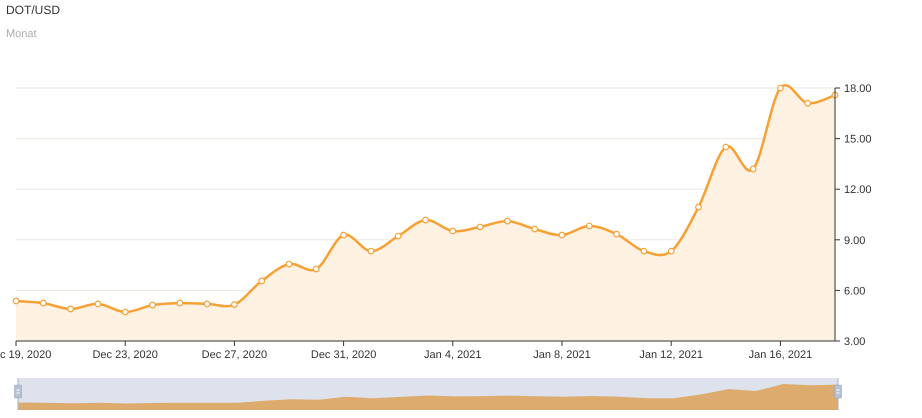 This screenshot has width=922, height=418. I want to click on axis-label: Dec 23, 2020, so click(125, 355).